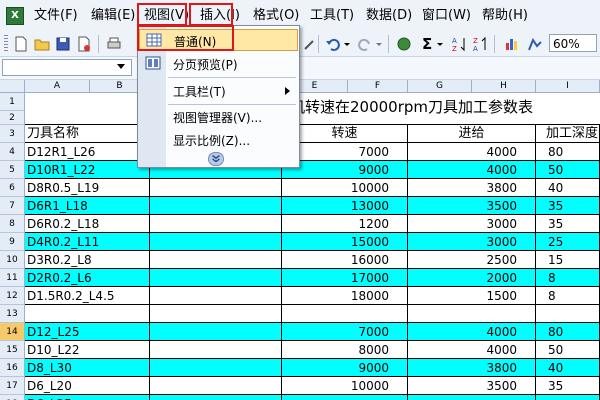 This screenshot has height=400, width=600. What do you see at coordinates (332, 16) in the screenshot?
I see `menu-tools: 工具(T)` at bounding box center [332, 16].